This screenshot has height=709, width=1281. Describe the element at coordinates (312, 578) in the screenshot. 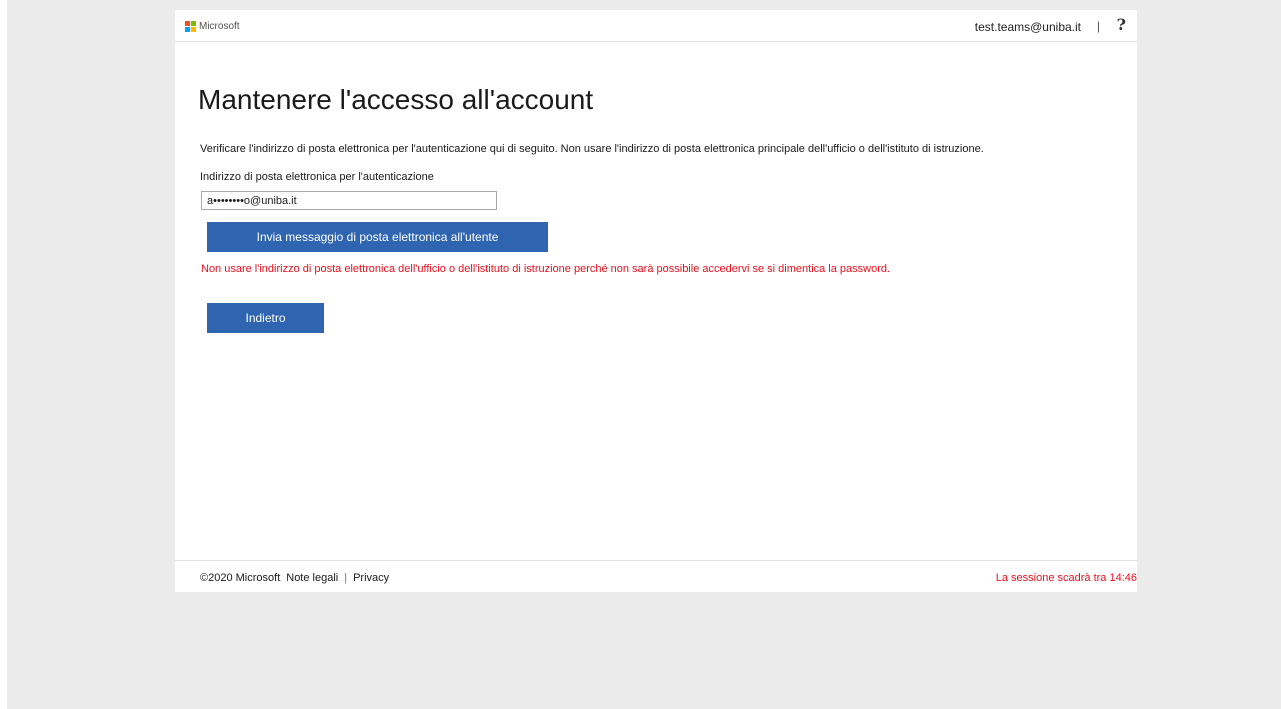

I see `legal-notes-link: Note legali` at that location.